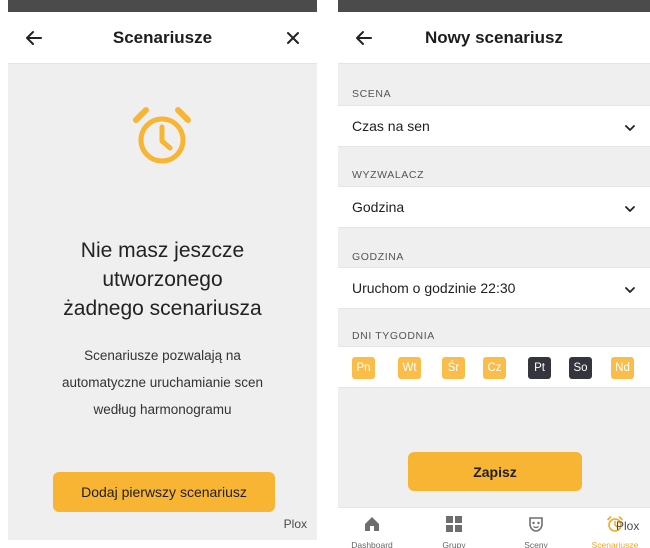  What do you see at coordinates (372, 524) in the screenshot?
I see `home-icon` at bounding box center [372, 524].